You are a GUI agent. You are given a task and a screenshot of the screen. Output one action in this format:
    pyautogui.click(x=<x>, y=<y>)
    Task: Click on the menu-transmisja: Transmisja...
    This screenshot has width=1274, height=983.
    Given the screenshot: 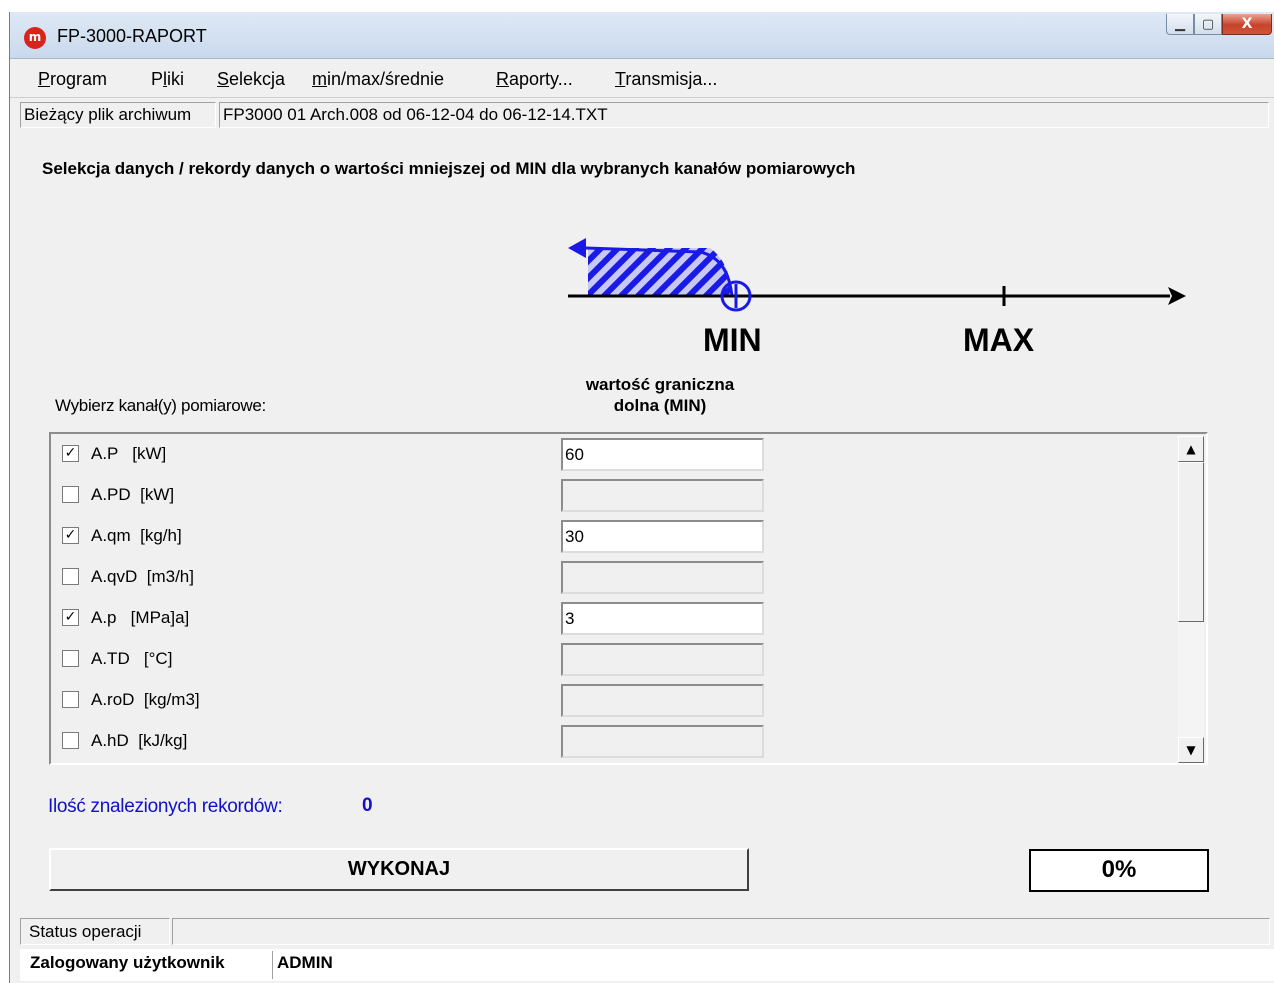 What is the action you would take?
    pyautogui.click(x=666, y=79)
    